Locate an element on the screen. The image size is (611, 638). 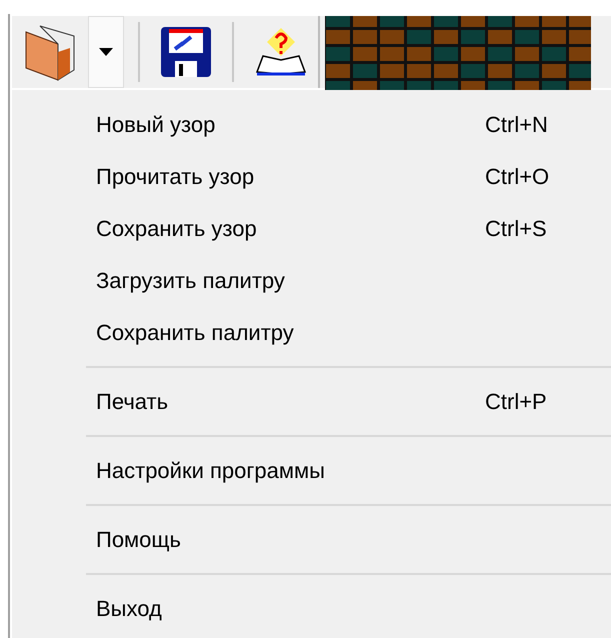
dropdown-button is located at coordinates (106, 52).